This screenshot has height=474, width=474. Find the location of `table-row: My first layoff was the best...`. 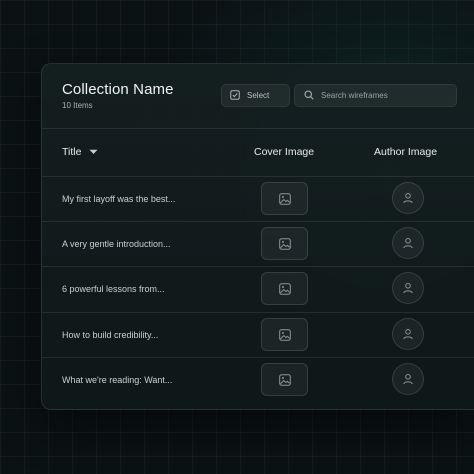

table-row: My first layoff was the best... is located at coordinates (258, 199).